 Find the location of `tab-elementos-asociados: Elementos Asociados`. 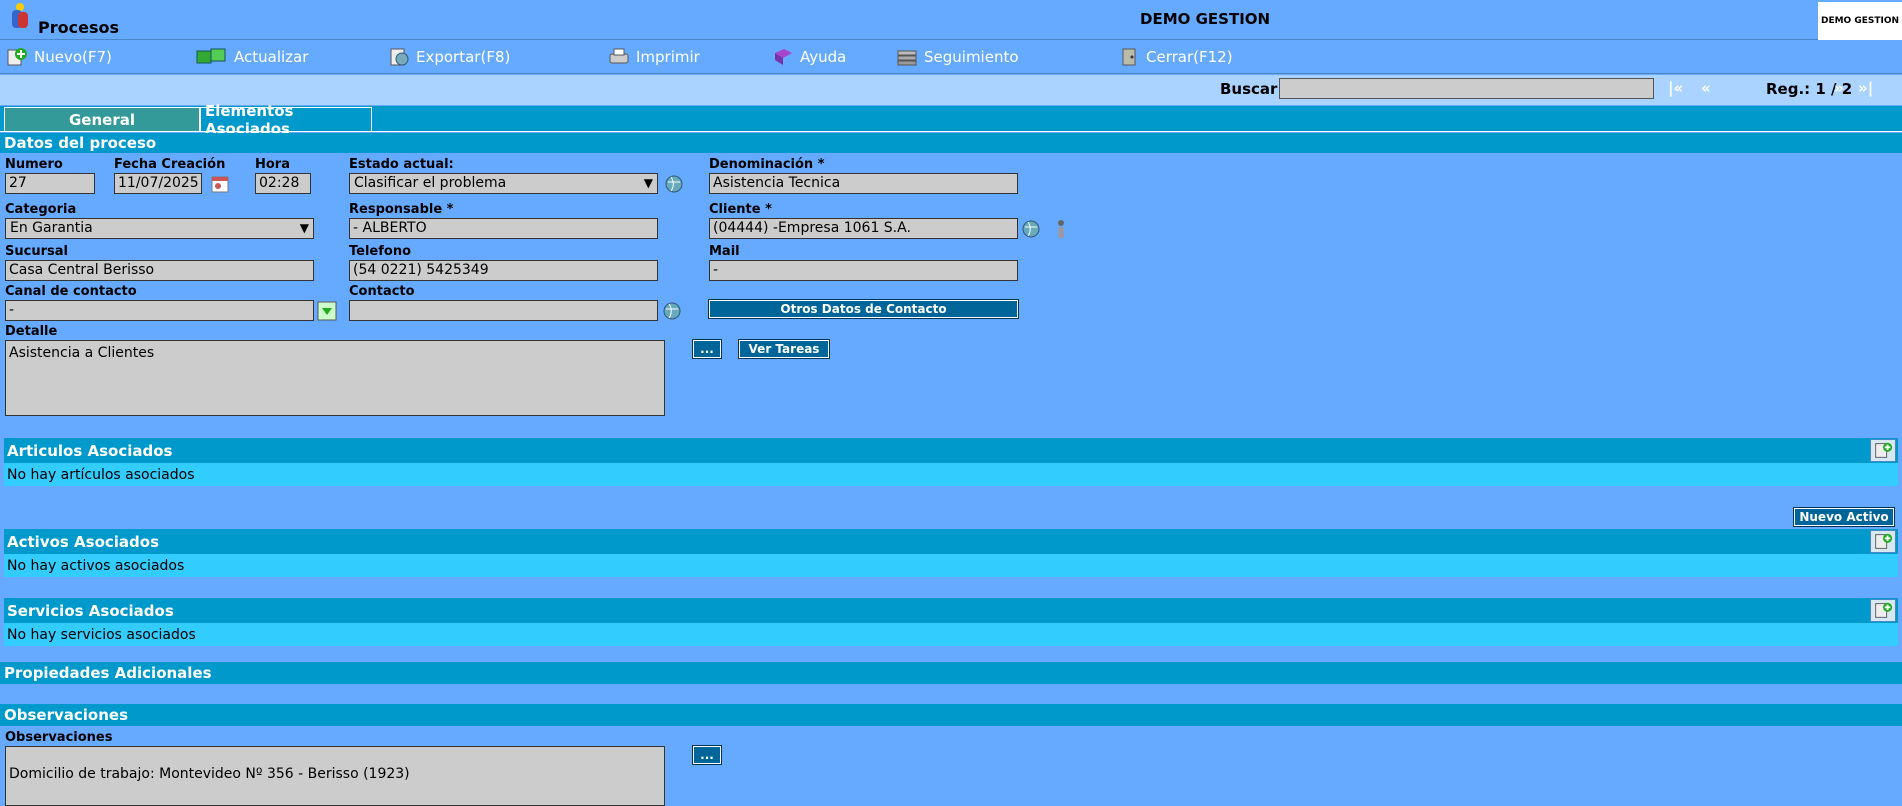

tab-elementos-asociados: Elementos Asociados is located at coordinates (286, 120).